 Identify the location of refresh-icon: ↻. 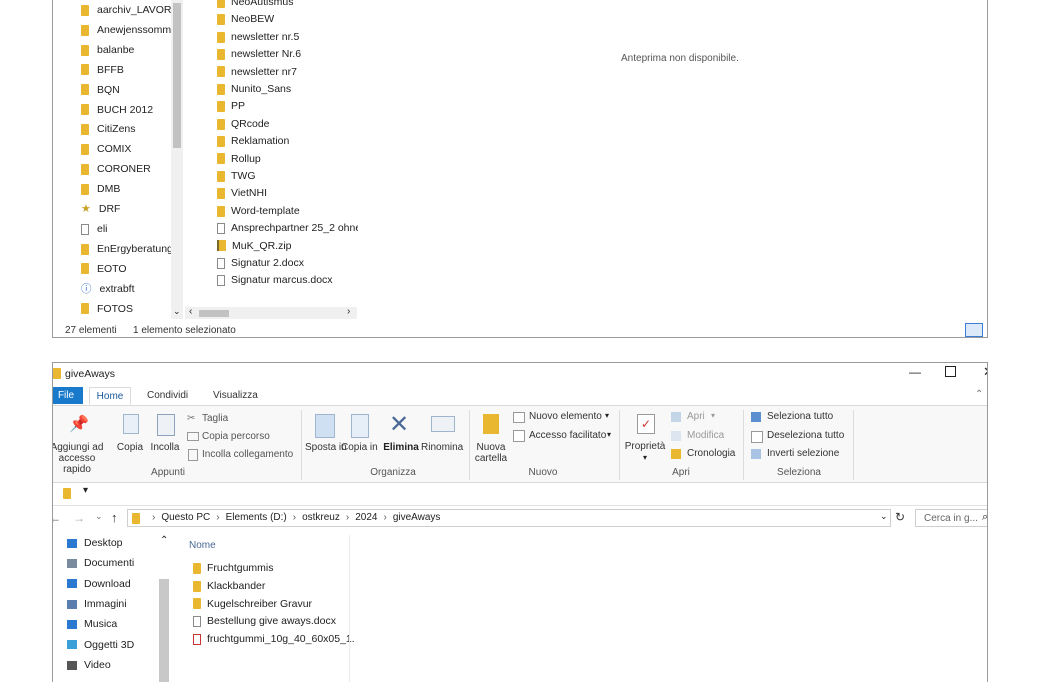
(900, 517).